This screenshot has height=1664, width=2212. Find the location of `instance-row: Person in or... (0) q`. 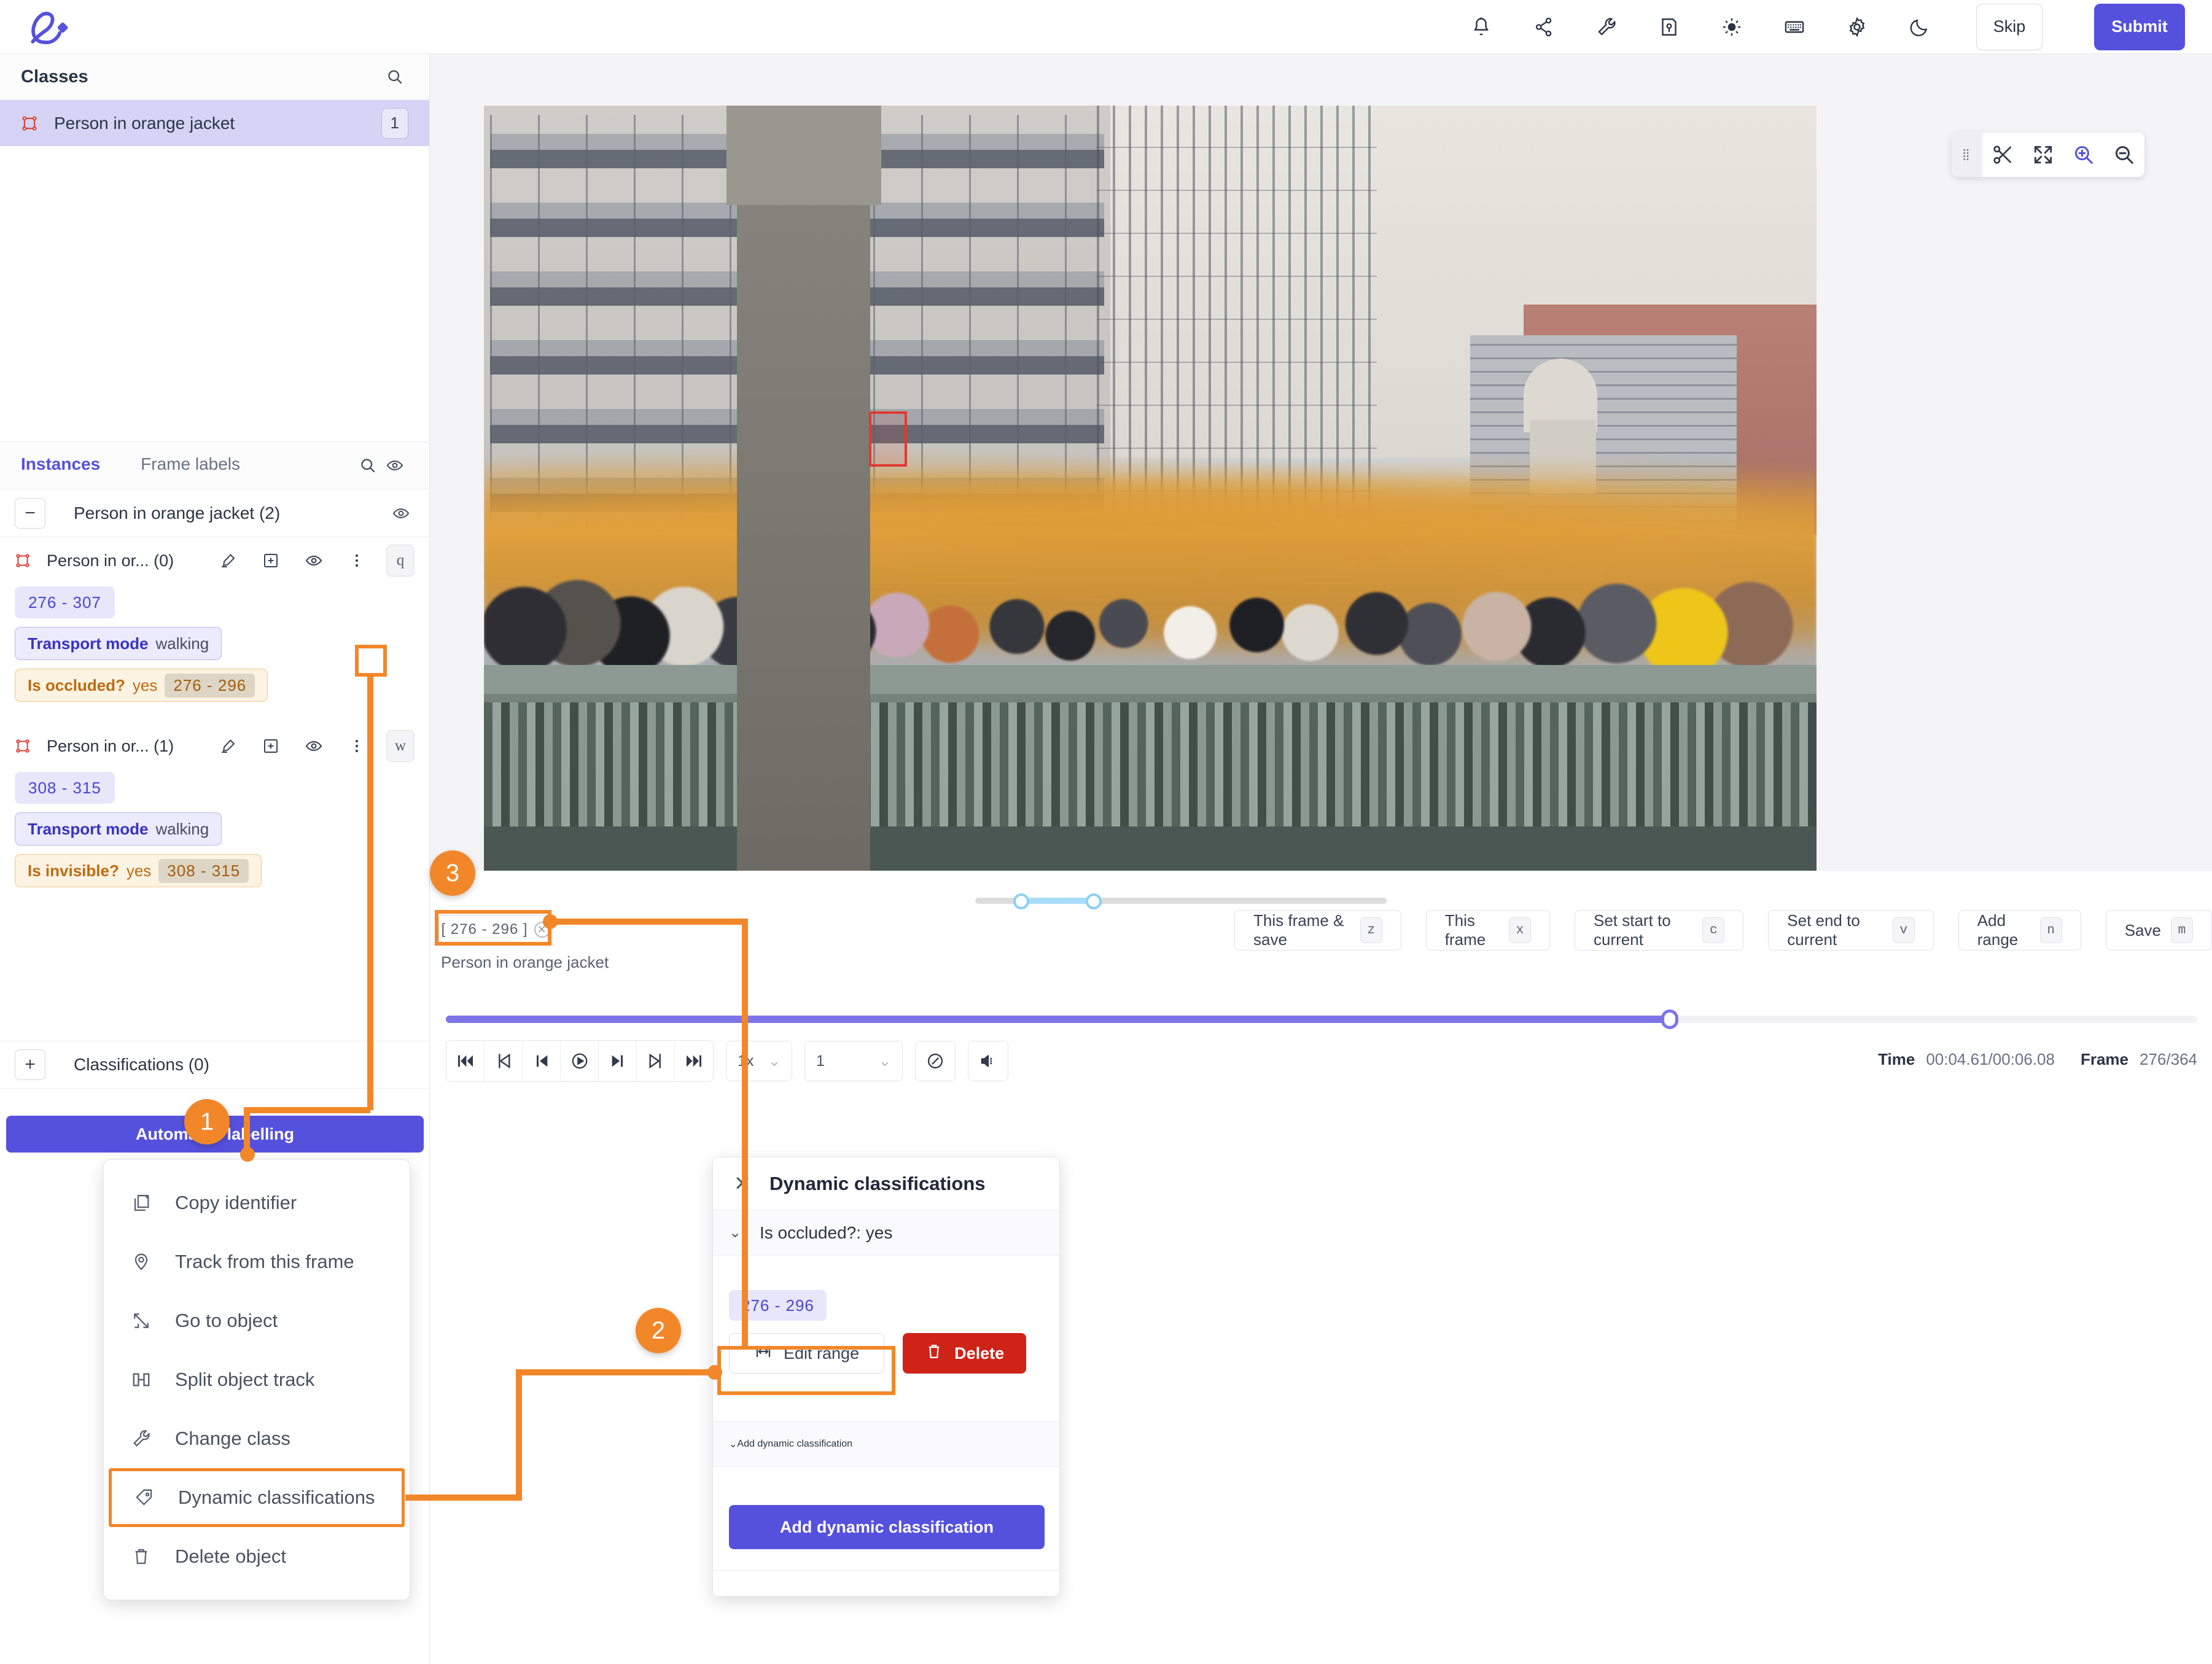

instance-row: Person in or... (0) q is located at coordinates (214, 560).